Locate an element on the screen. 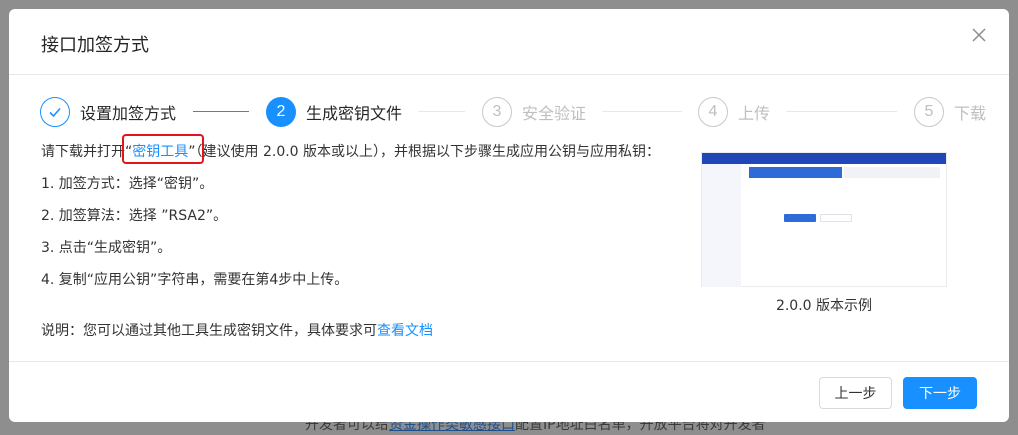  preview-button is located at coordinates (836, 218).